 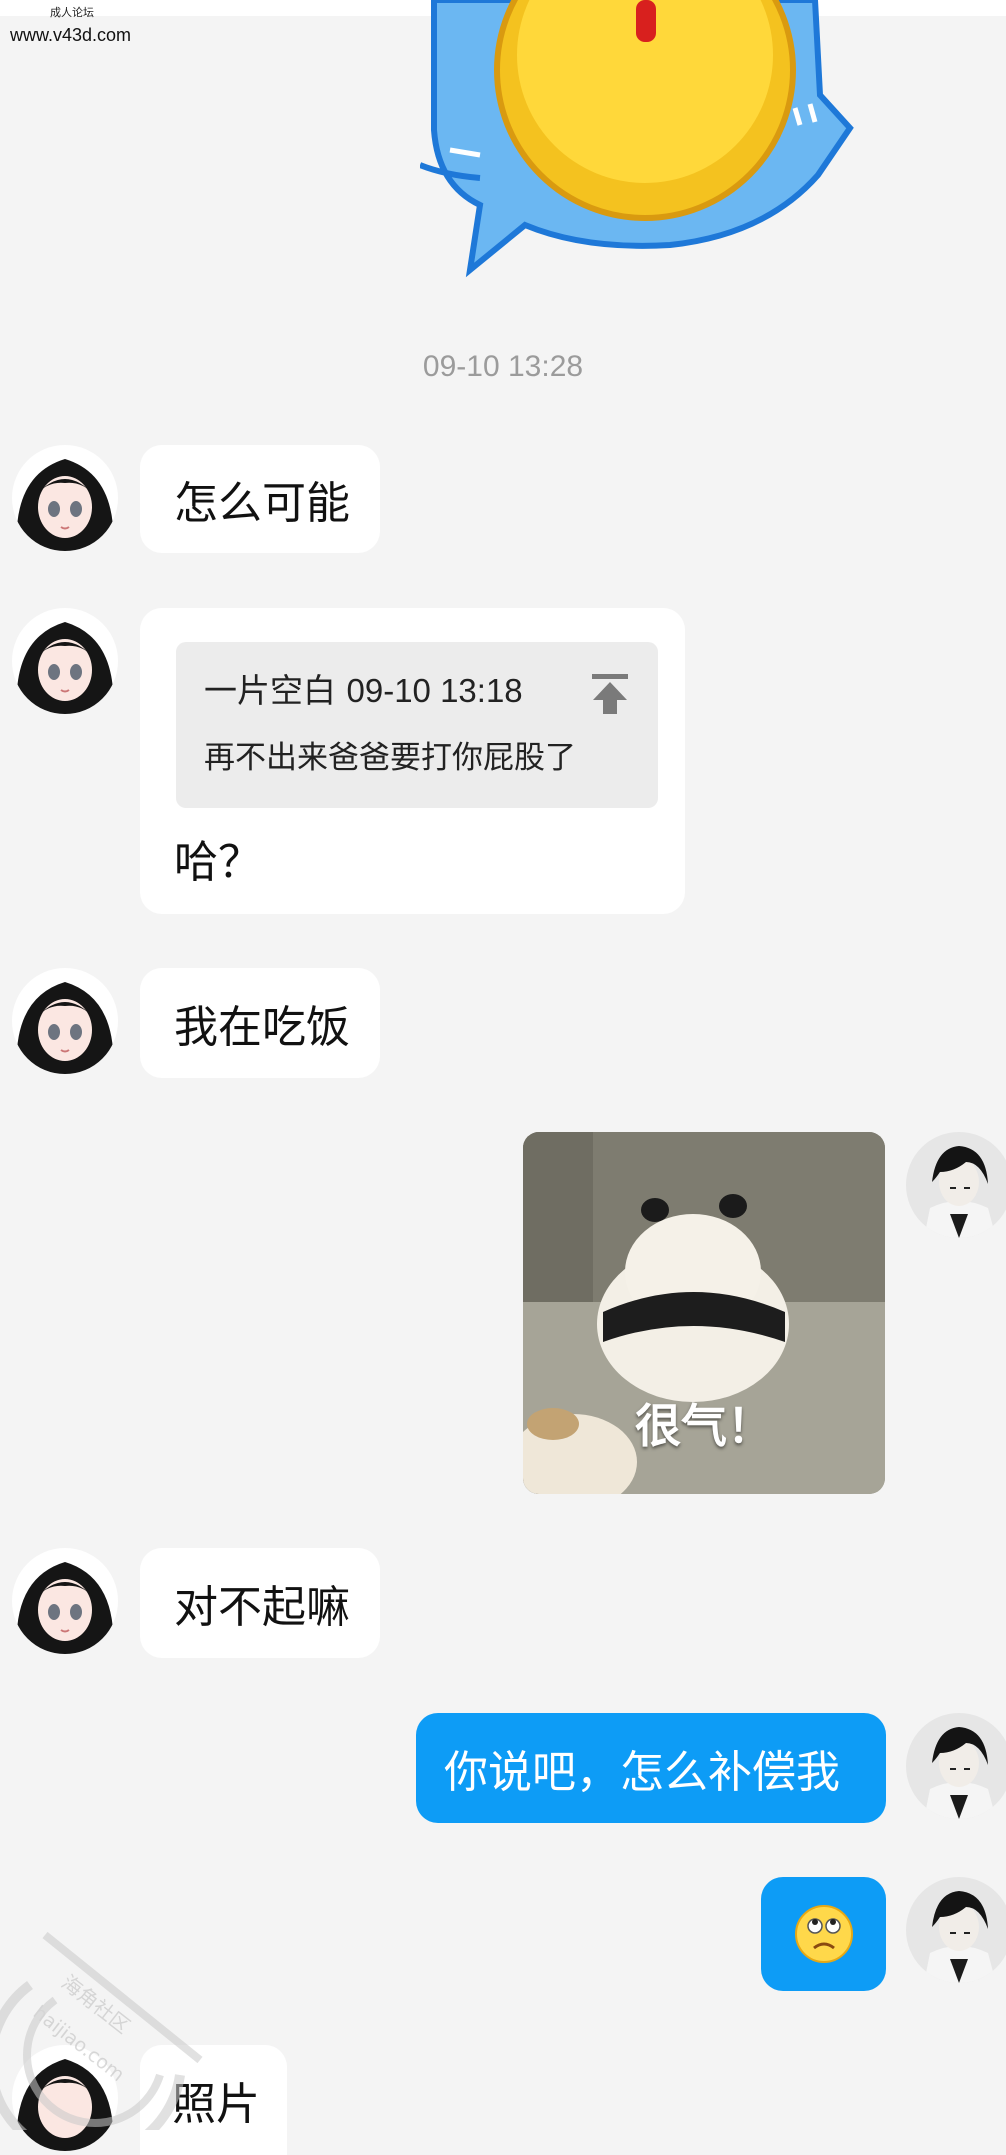 What do you see at coordinates (218, 862) in the screenshot?
I see `message-text: 哈？` at bounding box center [218, 862].